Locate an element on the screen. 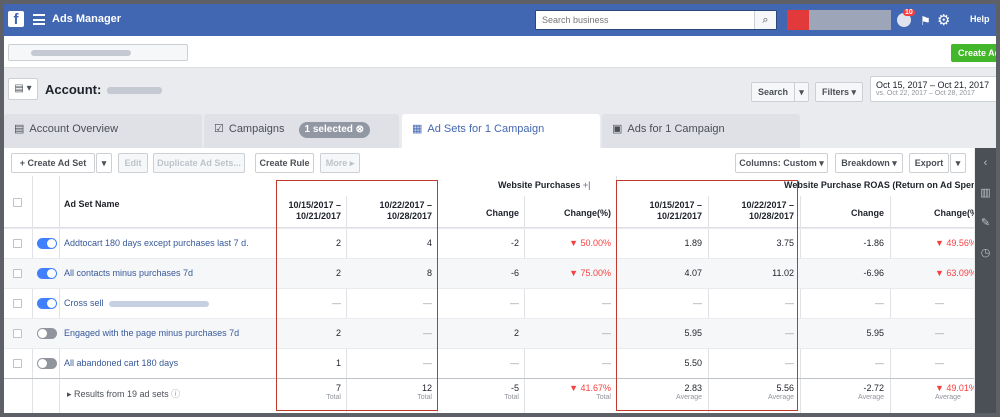 This screenshot has height=417, width=1000. create-label: Create Ad Set is located at coordinates (57, 163).